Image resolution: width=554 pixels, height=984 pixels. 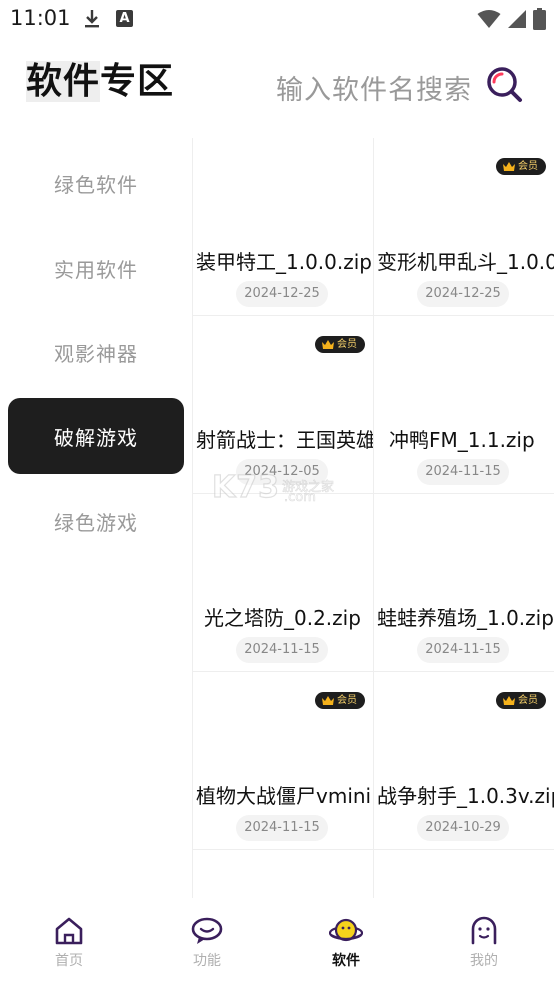 What do you see at coordinates (464, 227) in the screenshot?
I see `software-card: 会员 变形机甲乱斗_1.0.0 2024-12-25` at bounding box center [464, 227].